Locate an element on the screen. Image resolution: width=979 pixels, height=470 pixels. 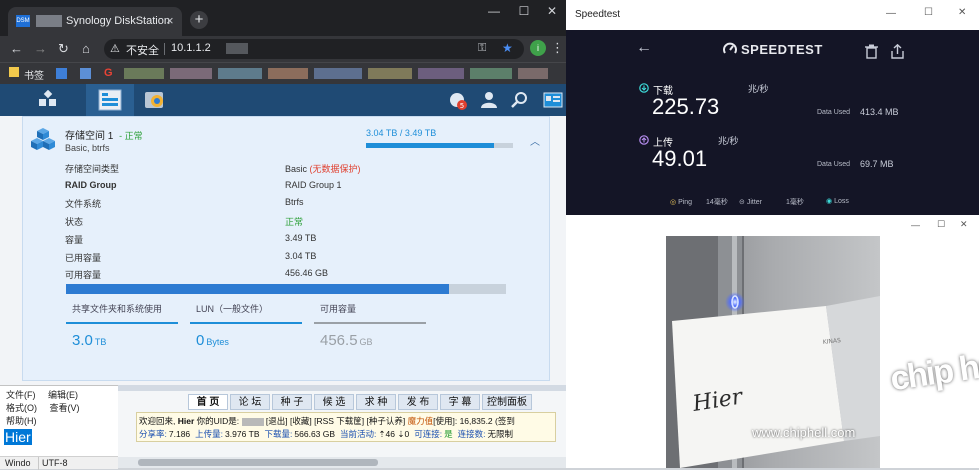
stat-label: 分享率: is located at coordinates (153, 434).